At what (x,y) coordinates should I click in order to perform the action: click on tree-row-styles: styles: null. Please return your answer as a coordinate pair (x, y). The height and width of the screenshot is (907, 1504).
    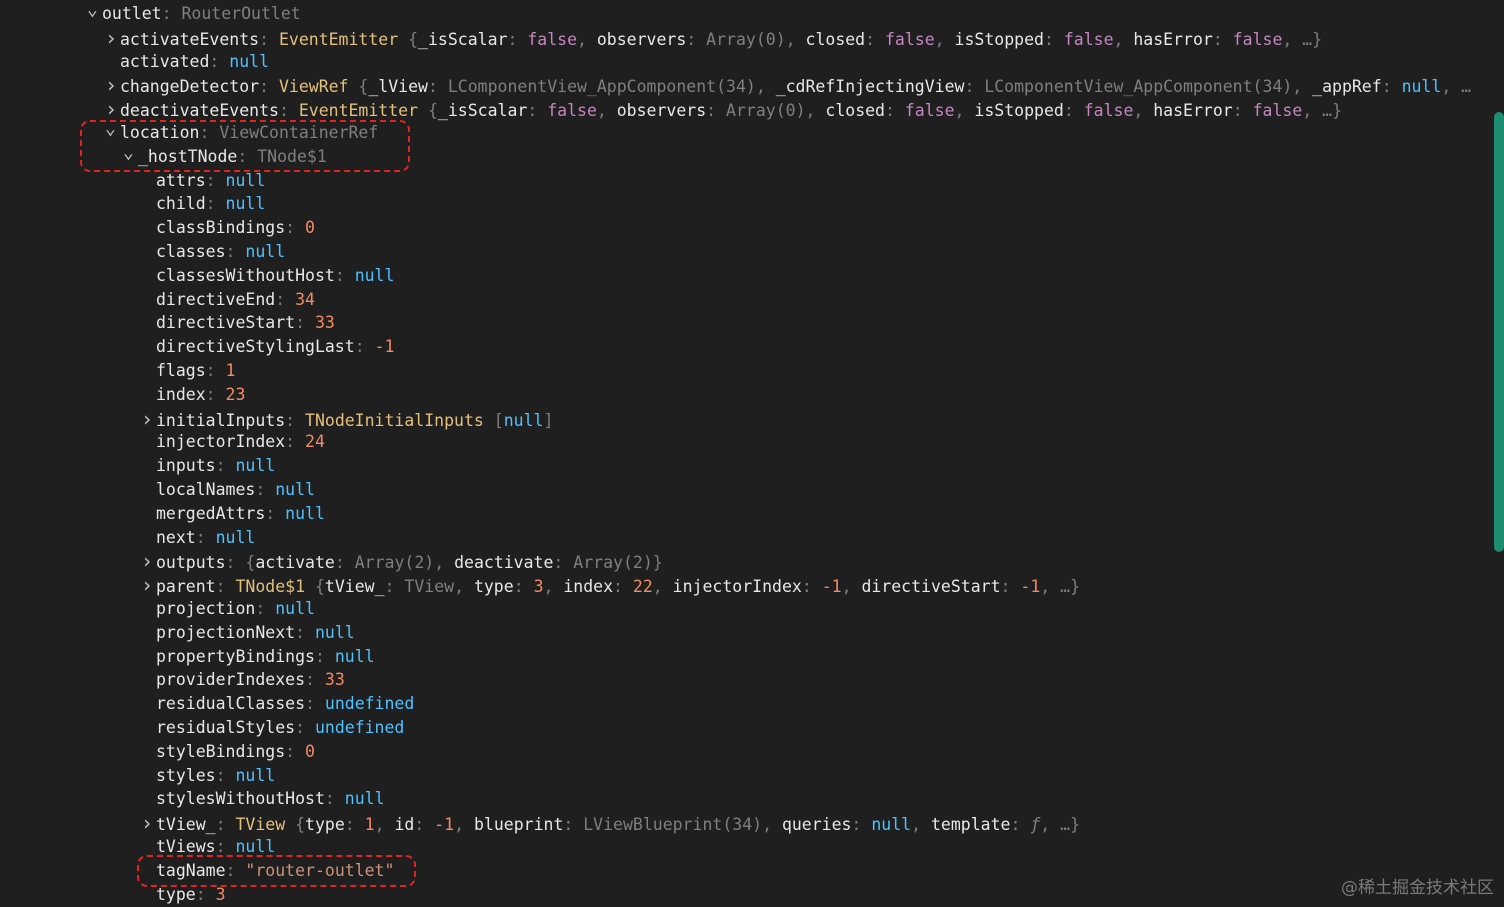
    Looking at the image, I should click on (216, 775).